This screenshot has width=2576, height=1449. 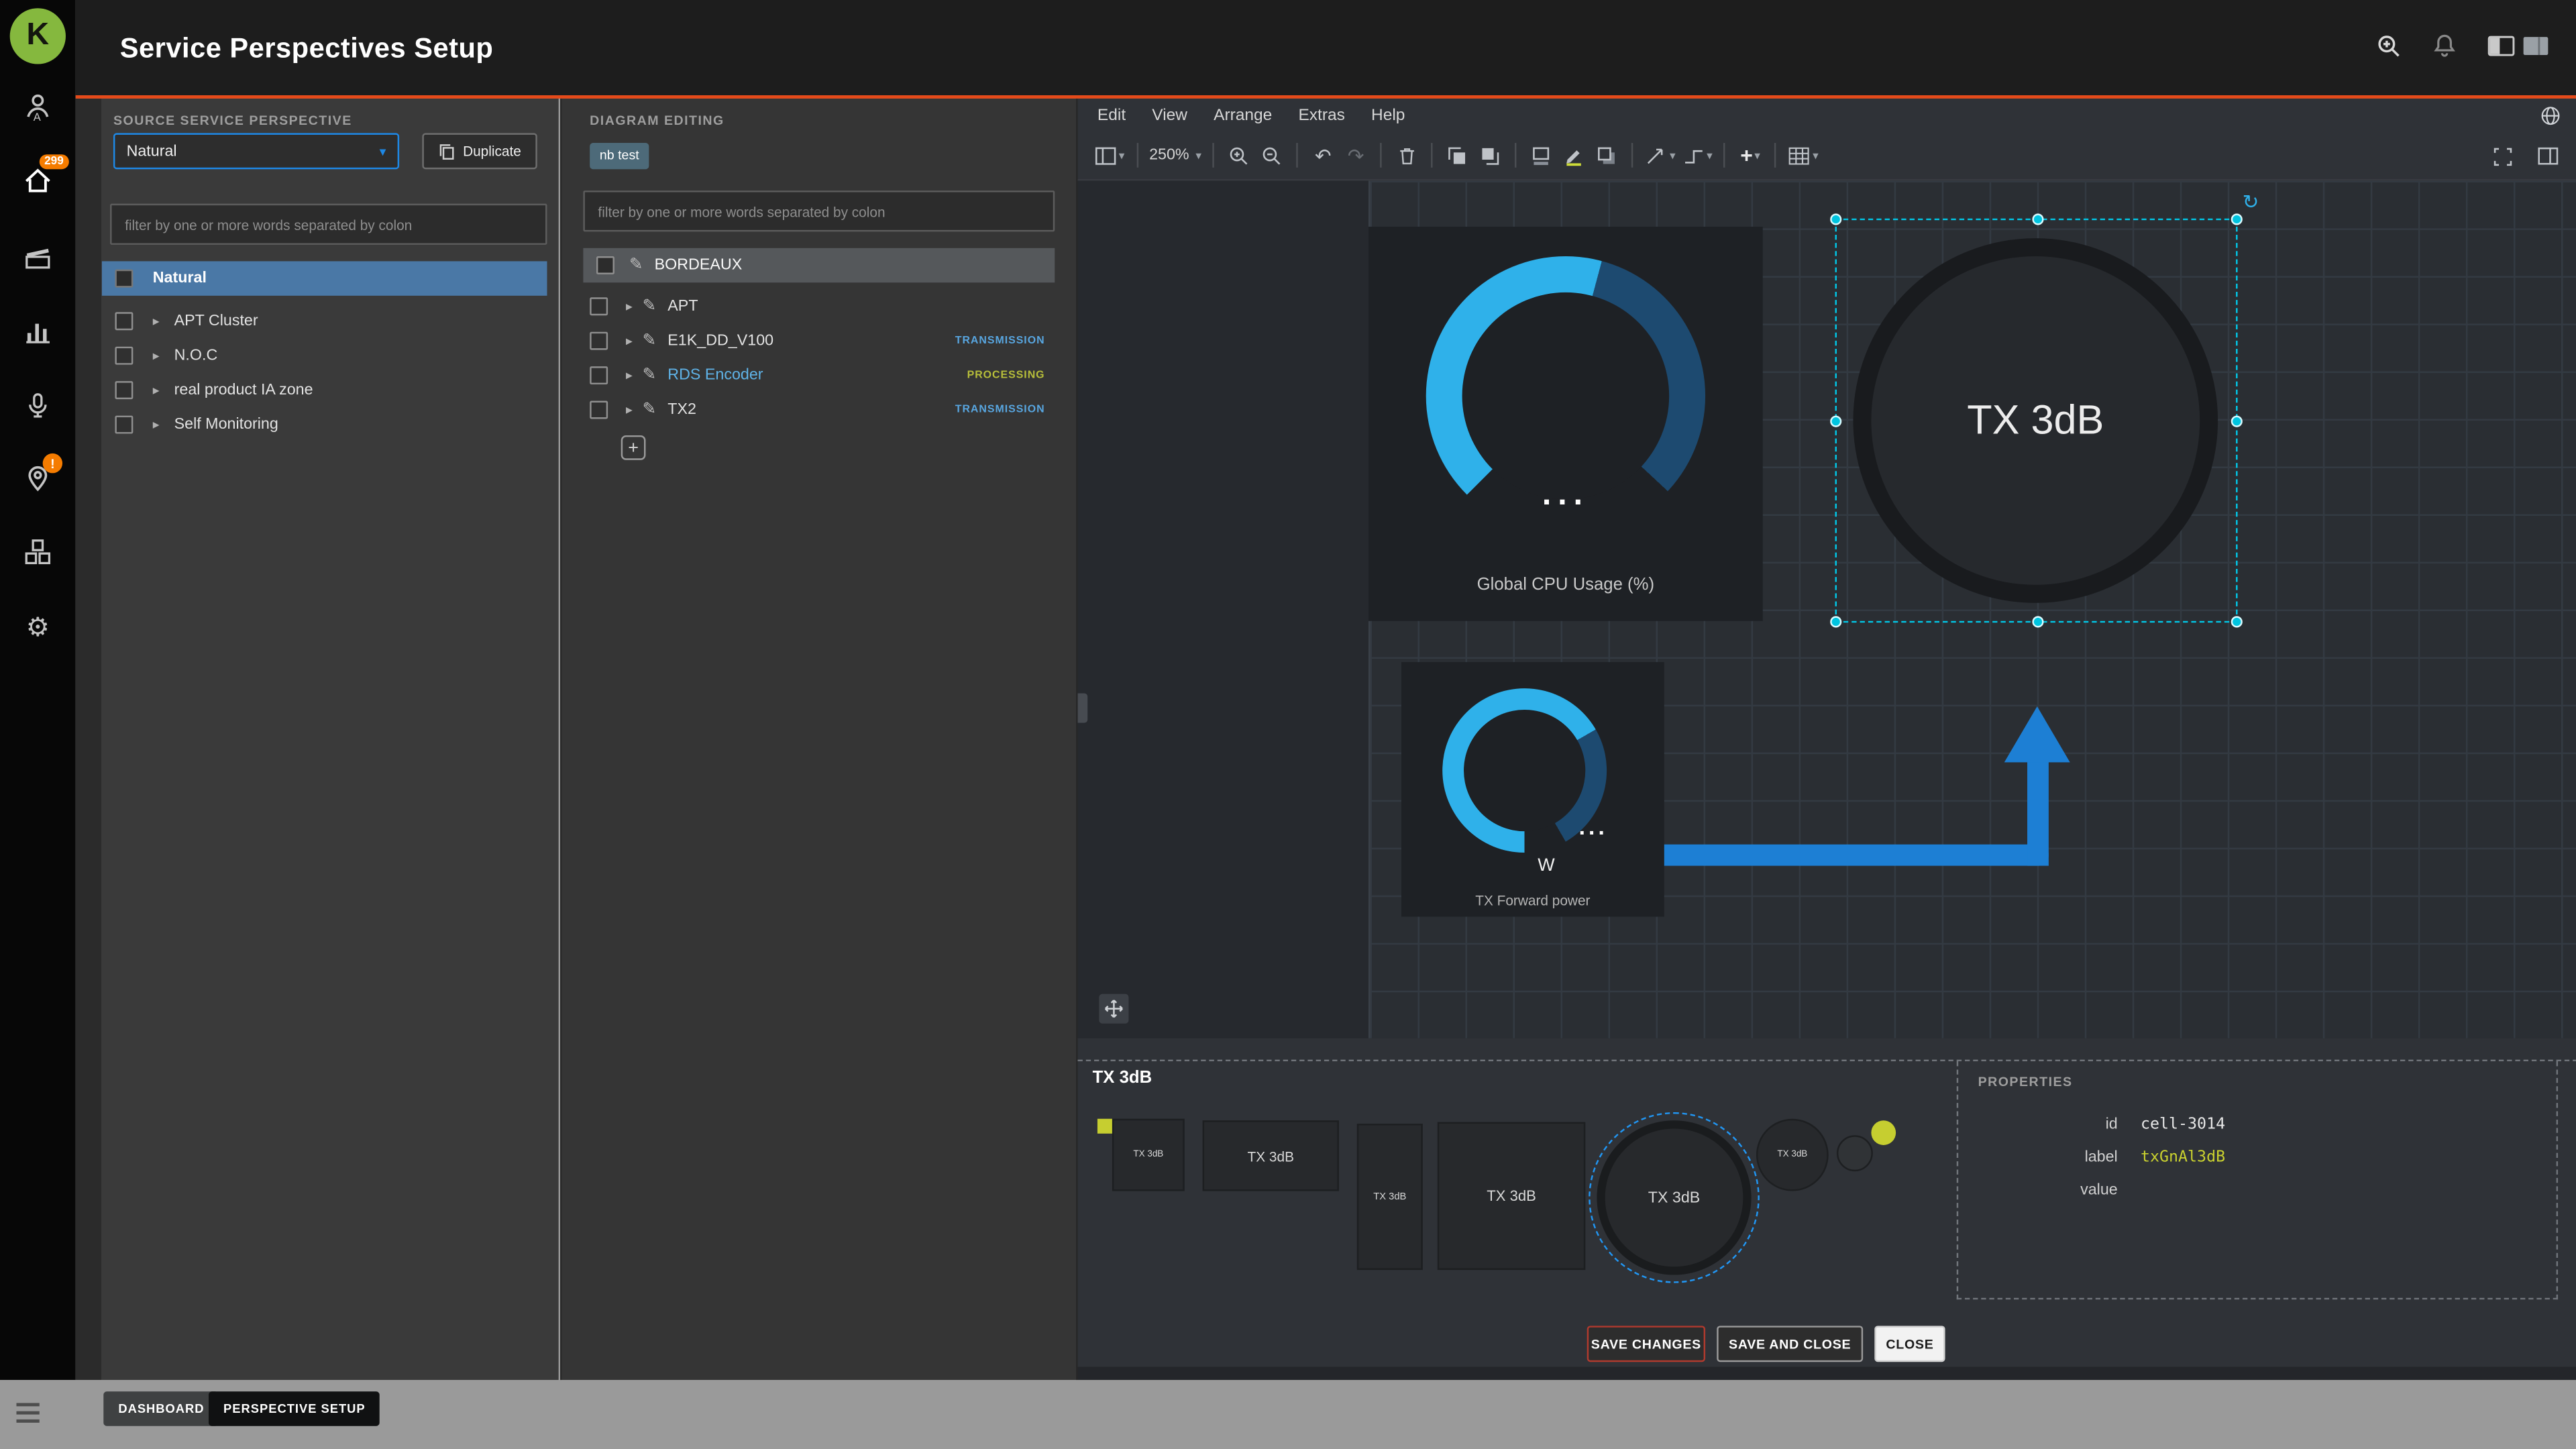 I want to click on menu-edit: Edit, so click(x=1111, y=115).